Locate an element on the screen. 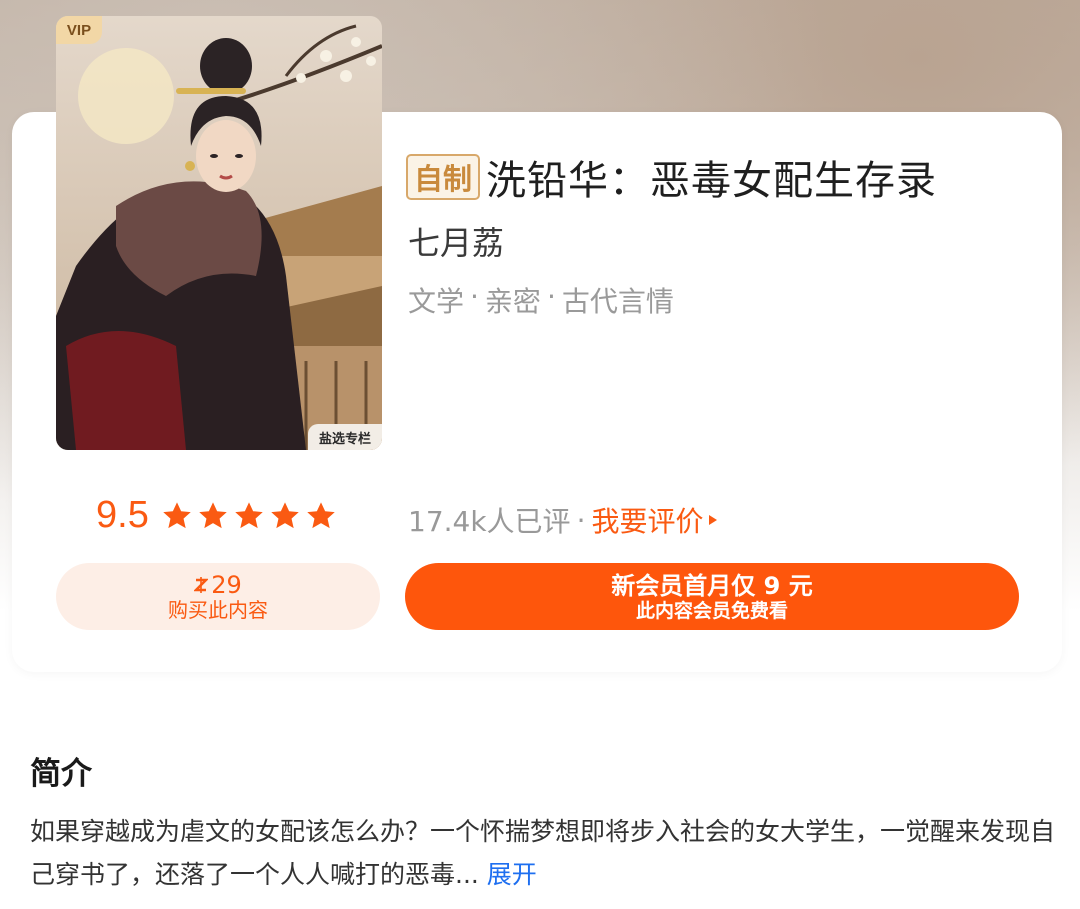 Image resolution: width=1080 pixels, height=909 pixels. title-row: 自制 洗铅华：恶毒女配生存录 is located at coordinates (671, 177).